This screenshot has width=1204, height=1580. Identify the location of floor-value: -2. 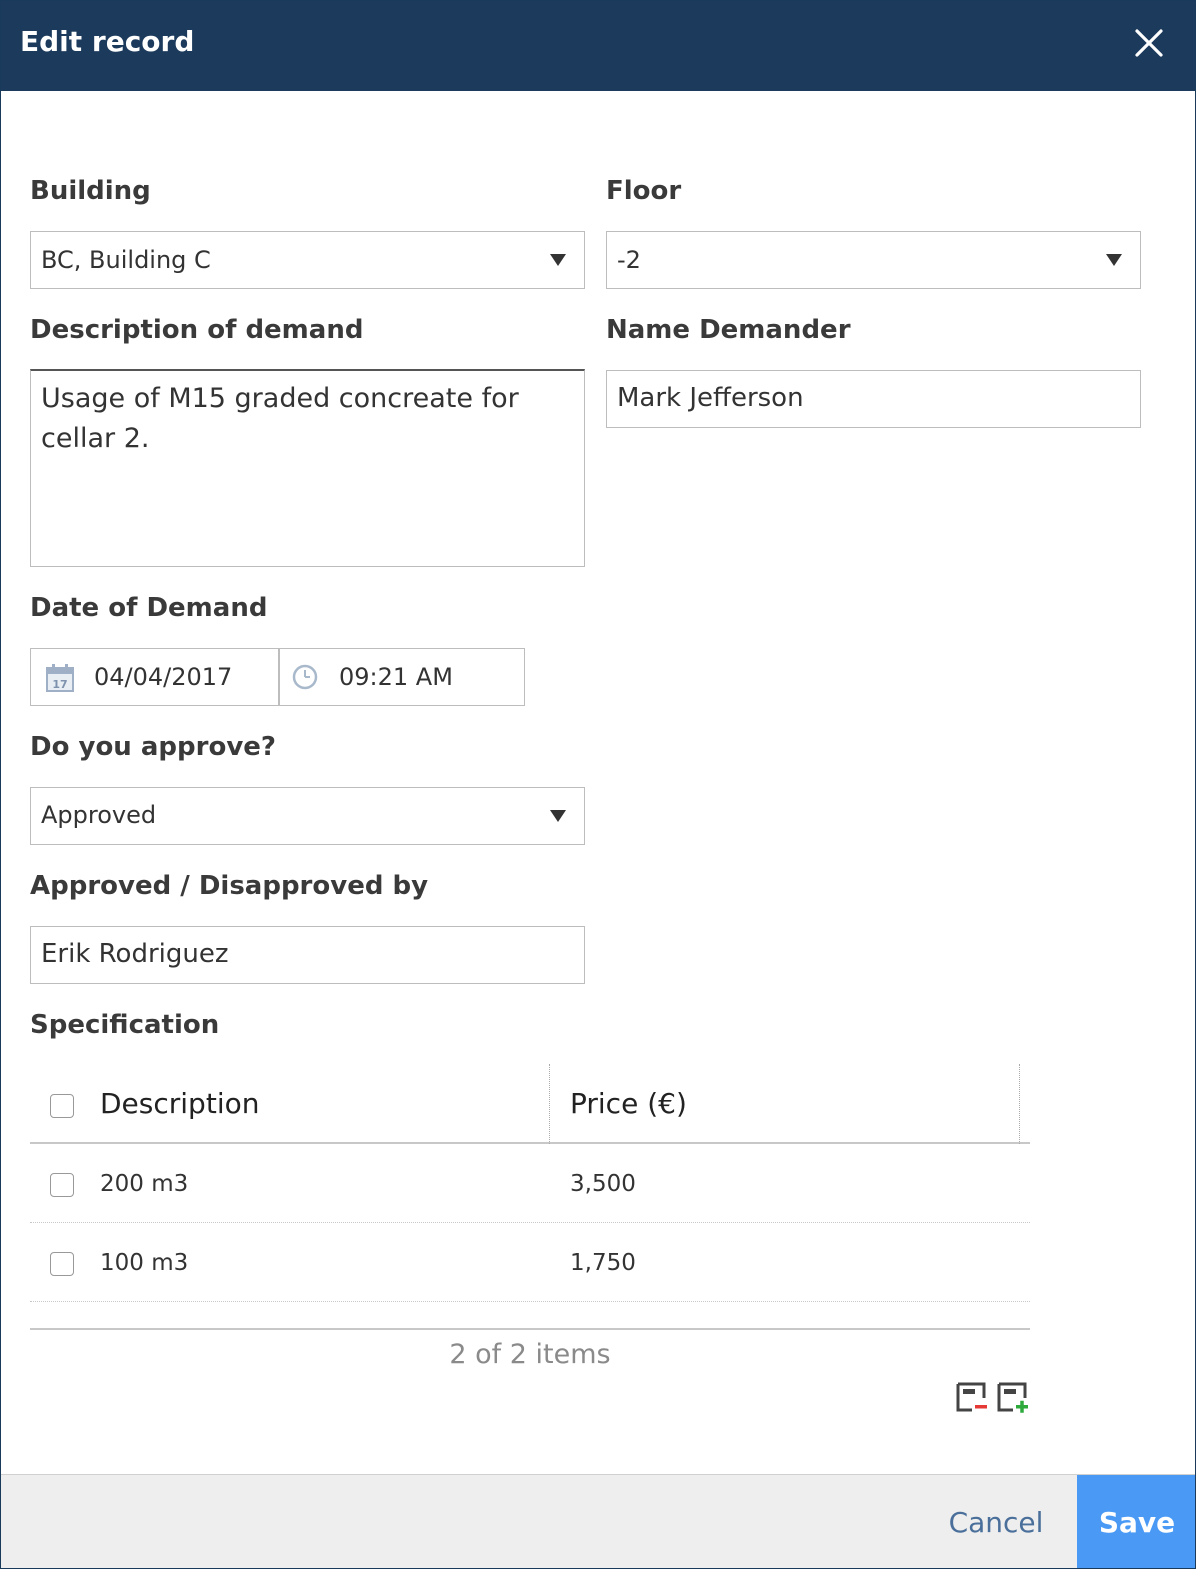
(629, 260).